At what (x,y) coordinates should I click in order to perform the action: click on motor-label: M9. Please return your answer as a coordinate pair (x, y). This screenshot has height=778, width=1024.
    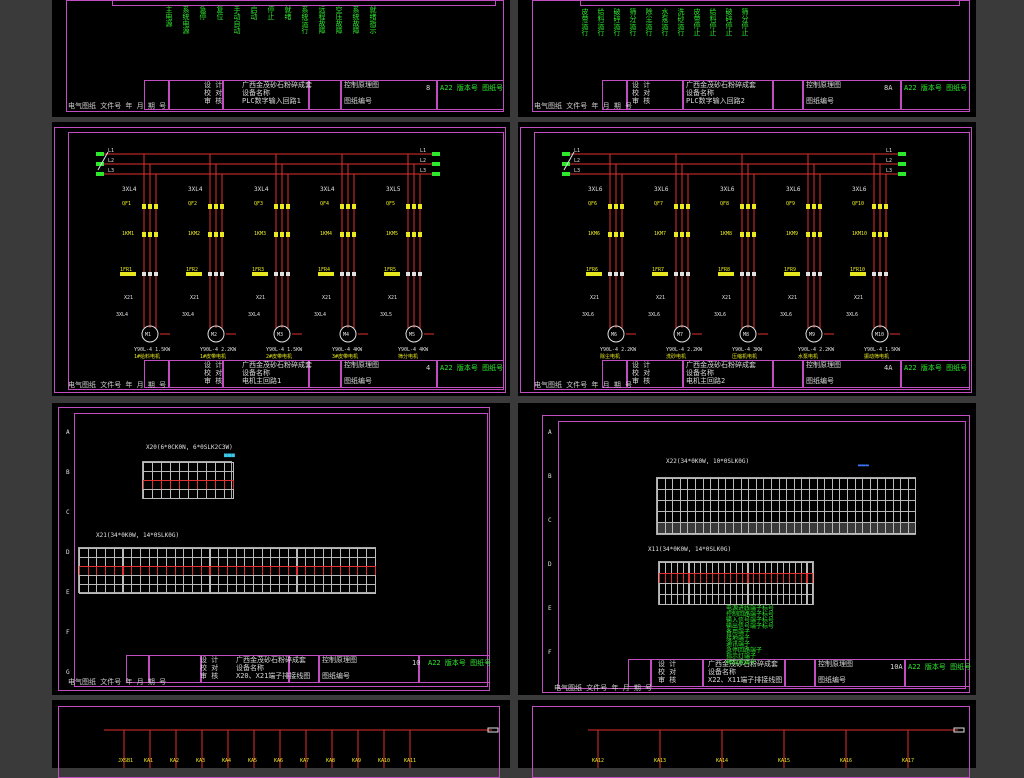
    Looking at the image, I should click on (812, 335).